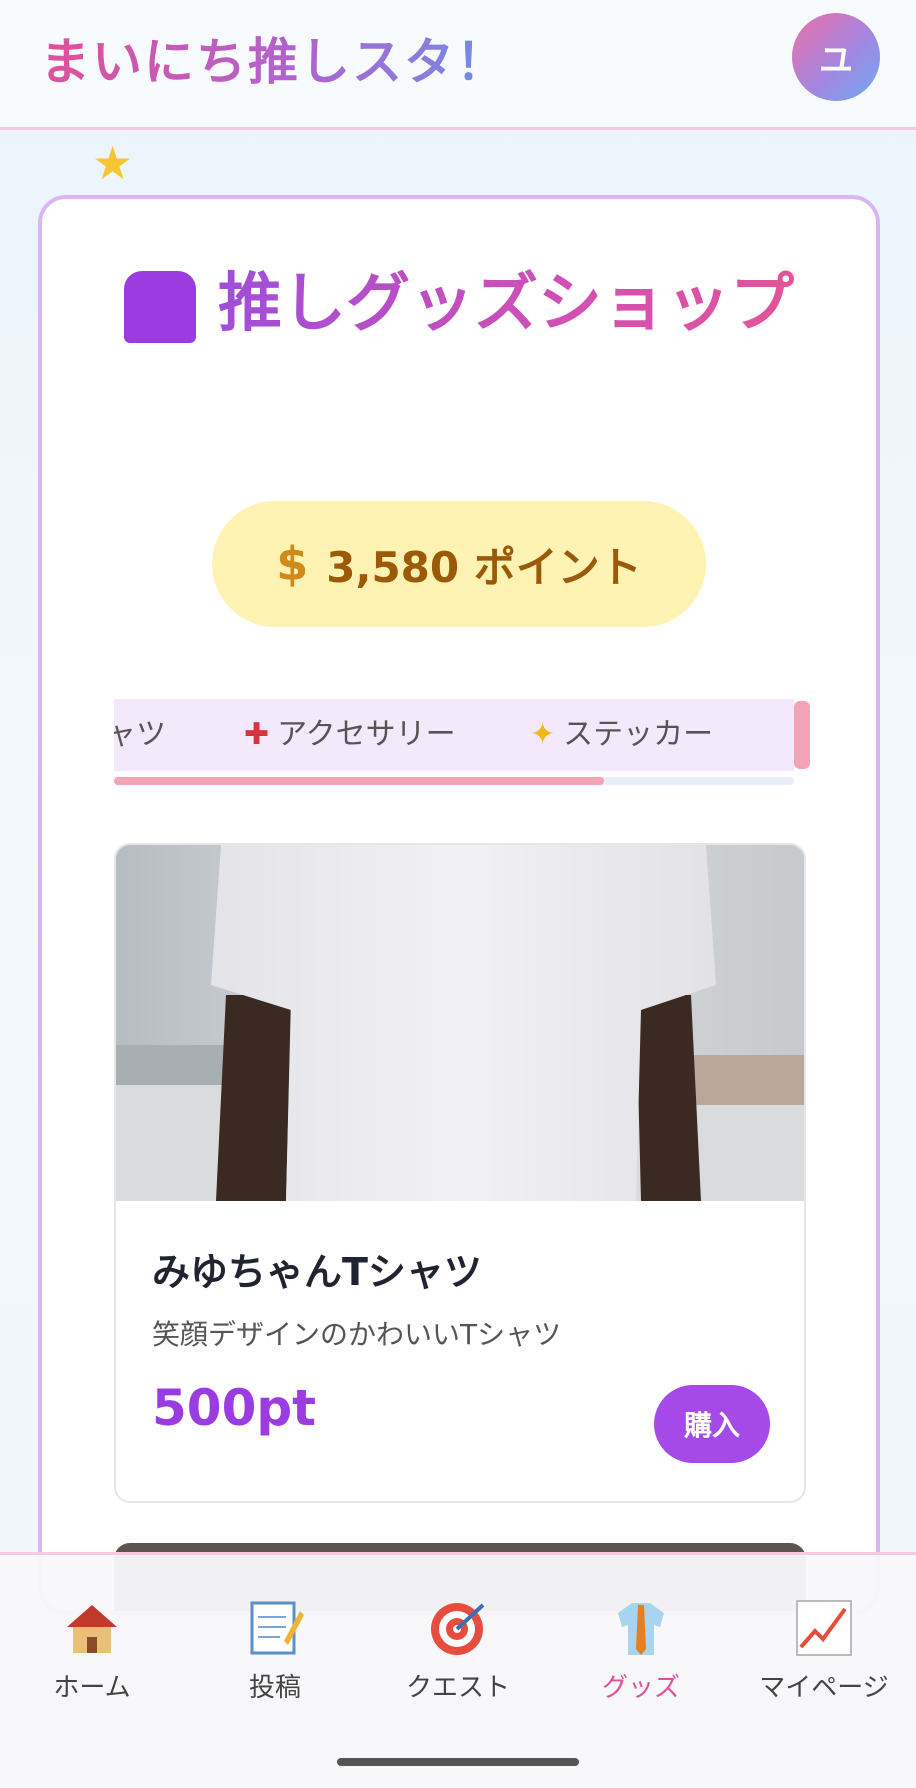 Image resolution: width=916 pixels, height=1788 pixels. I want to click on horizontal-scrollbar, so click(454, 781).